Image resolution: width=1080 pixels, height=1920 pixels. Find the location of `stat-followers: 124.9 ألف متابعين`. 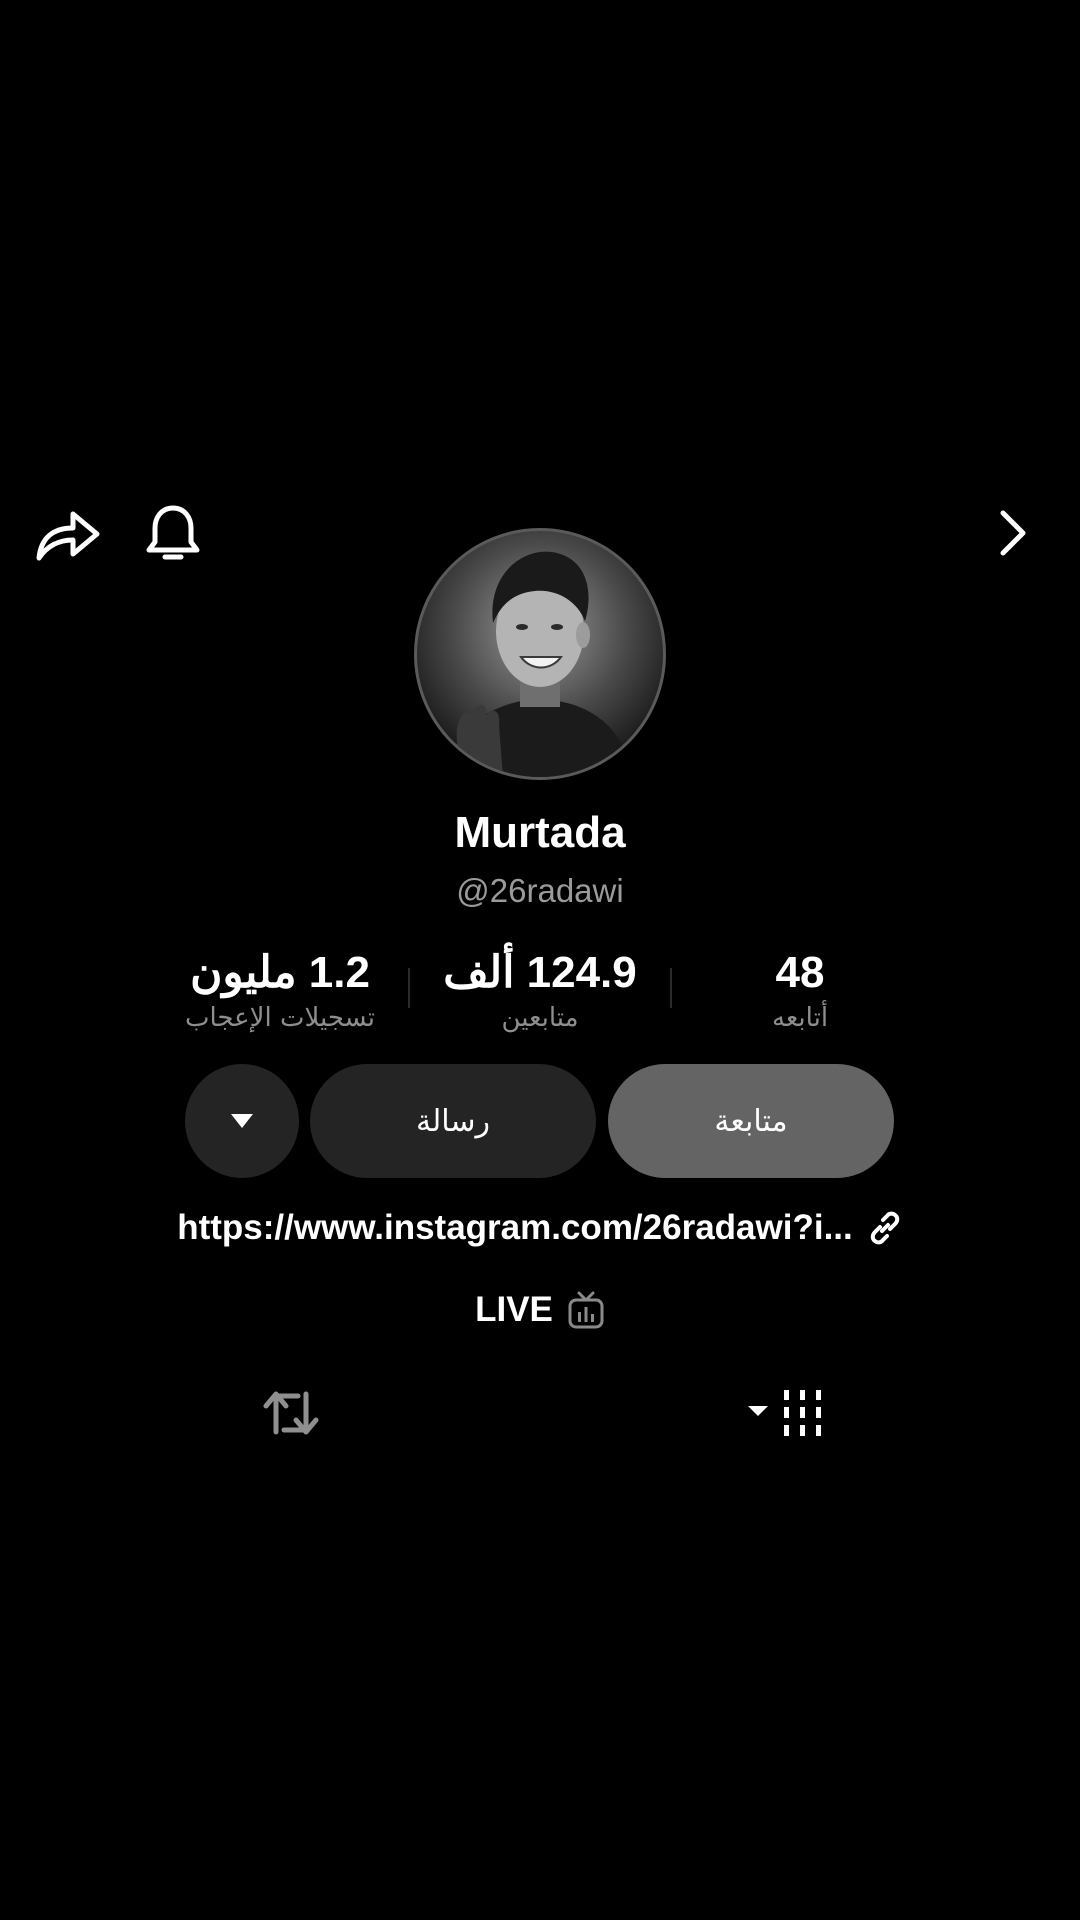

stat-followers: 124.9 ألف متابعين is located at coordinates (540, 993).